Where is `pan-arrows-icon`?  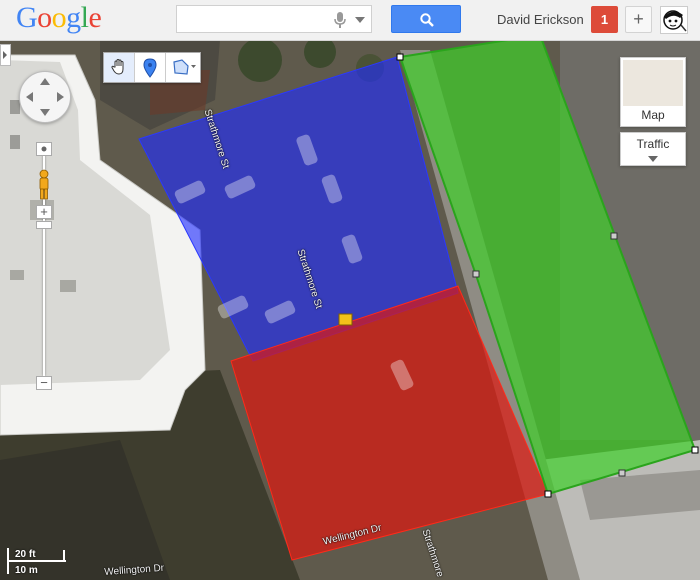
pan-arrows-icon is located at coordinates (45, 97).